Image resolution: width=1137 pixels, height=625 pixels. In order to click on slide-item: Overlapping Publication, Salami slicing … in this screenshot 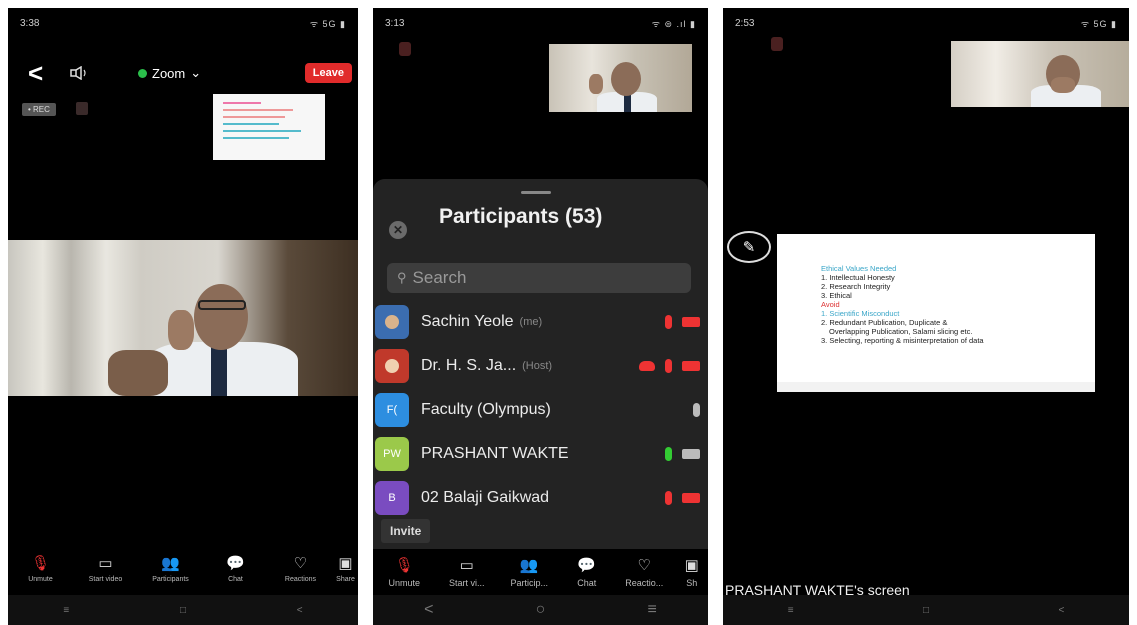, I will do `click(901, 331)`.